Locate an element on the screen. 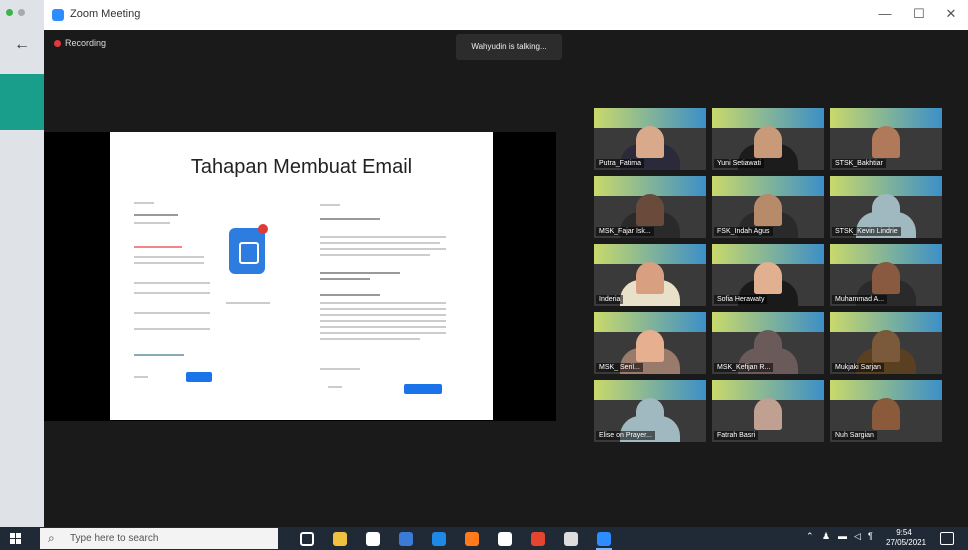  participant-name: STSK_Kevin Lindrie is located at coordinates (866, 231).